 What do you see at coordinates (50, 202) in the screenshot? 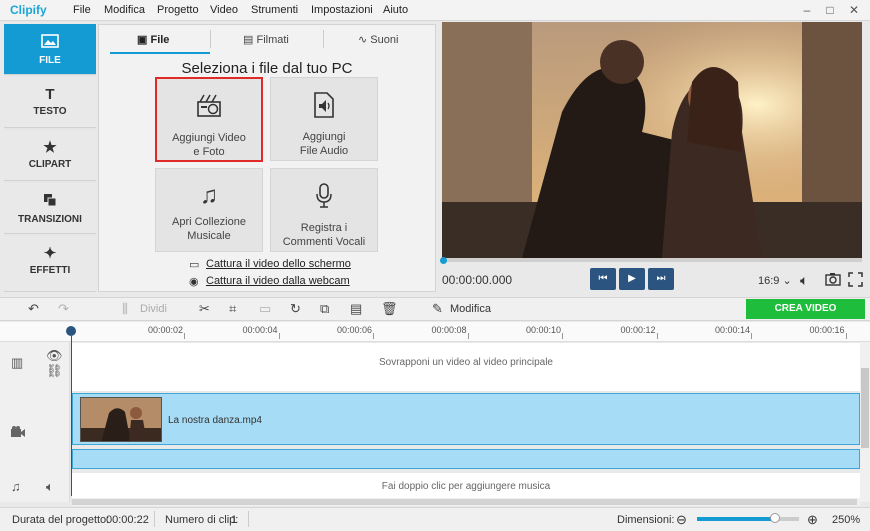
I see `transition-icon` at bounding box center [50, 202].